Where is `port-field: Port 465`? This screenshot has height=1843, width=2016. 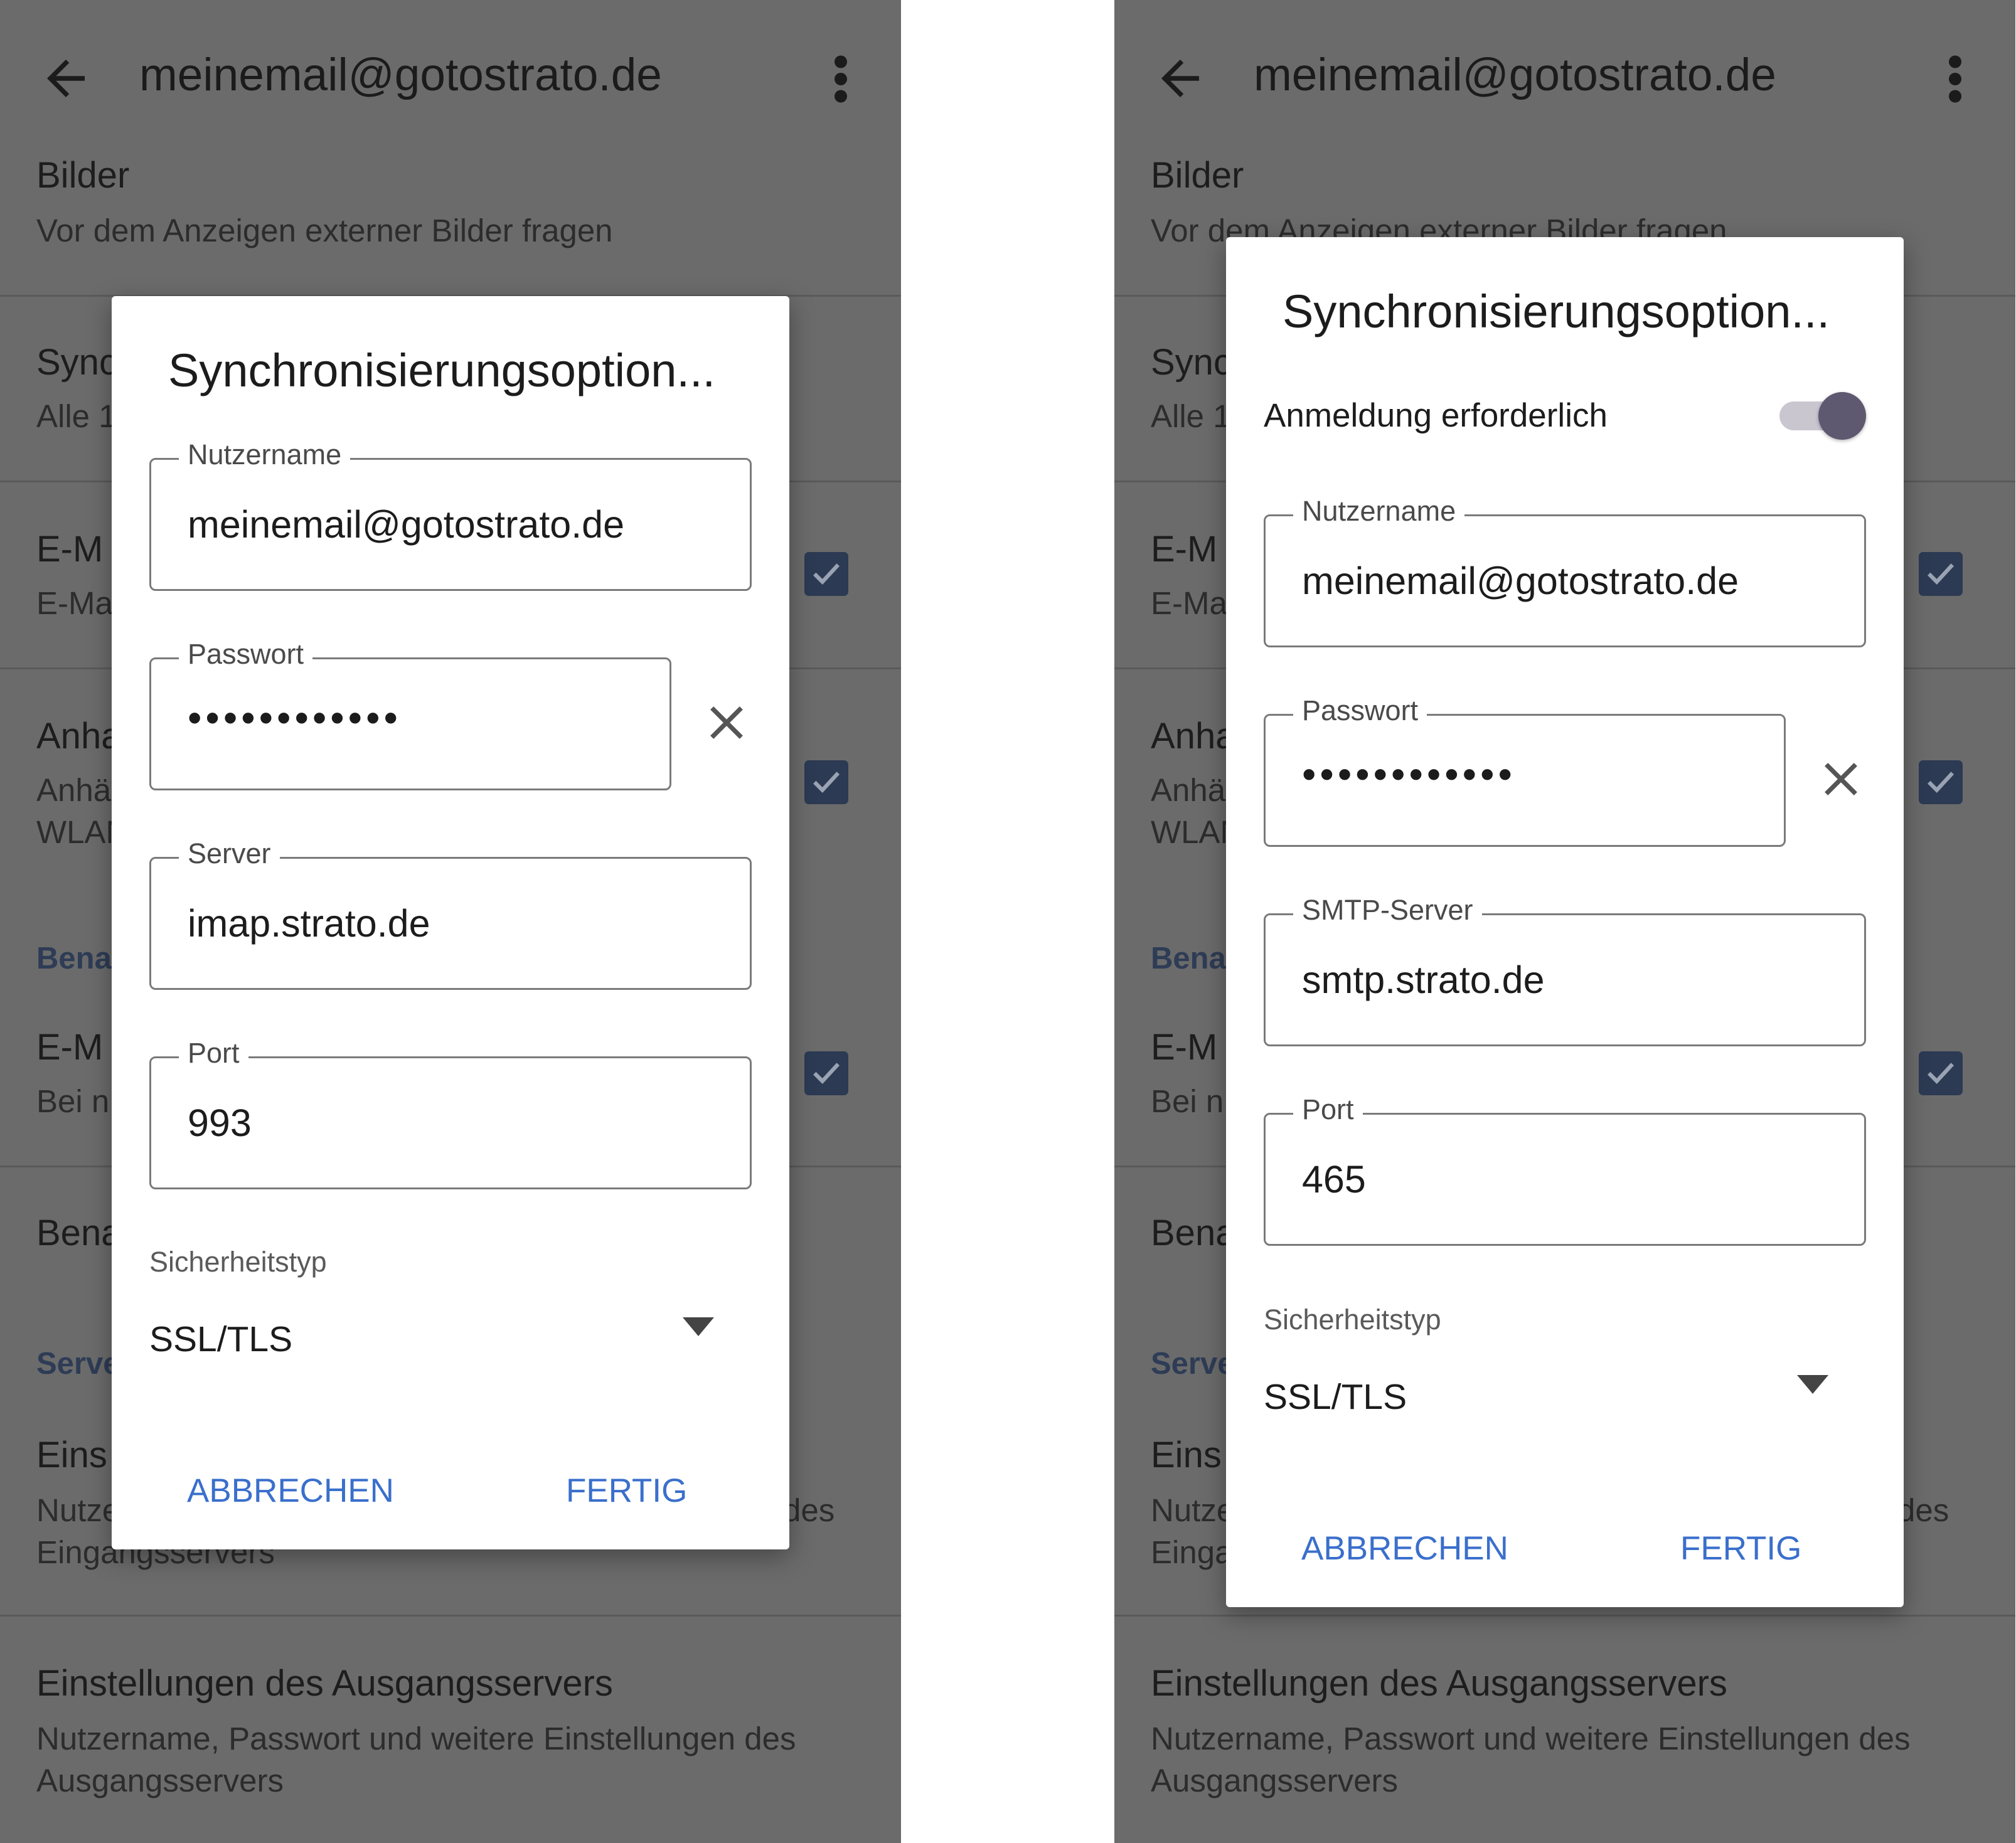
port-field: Port 465 is located at coordinates (1565, 1169).